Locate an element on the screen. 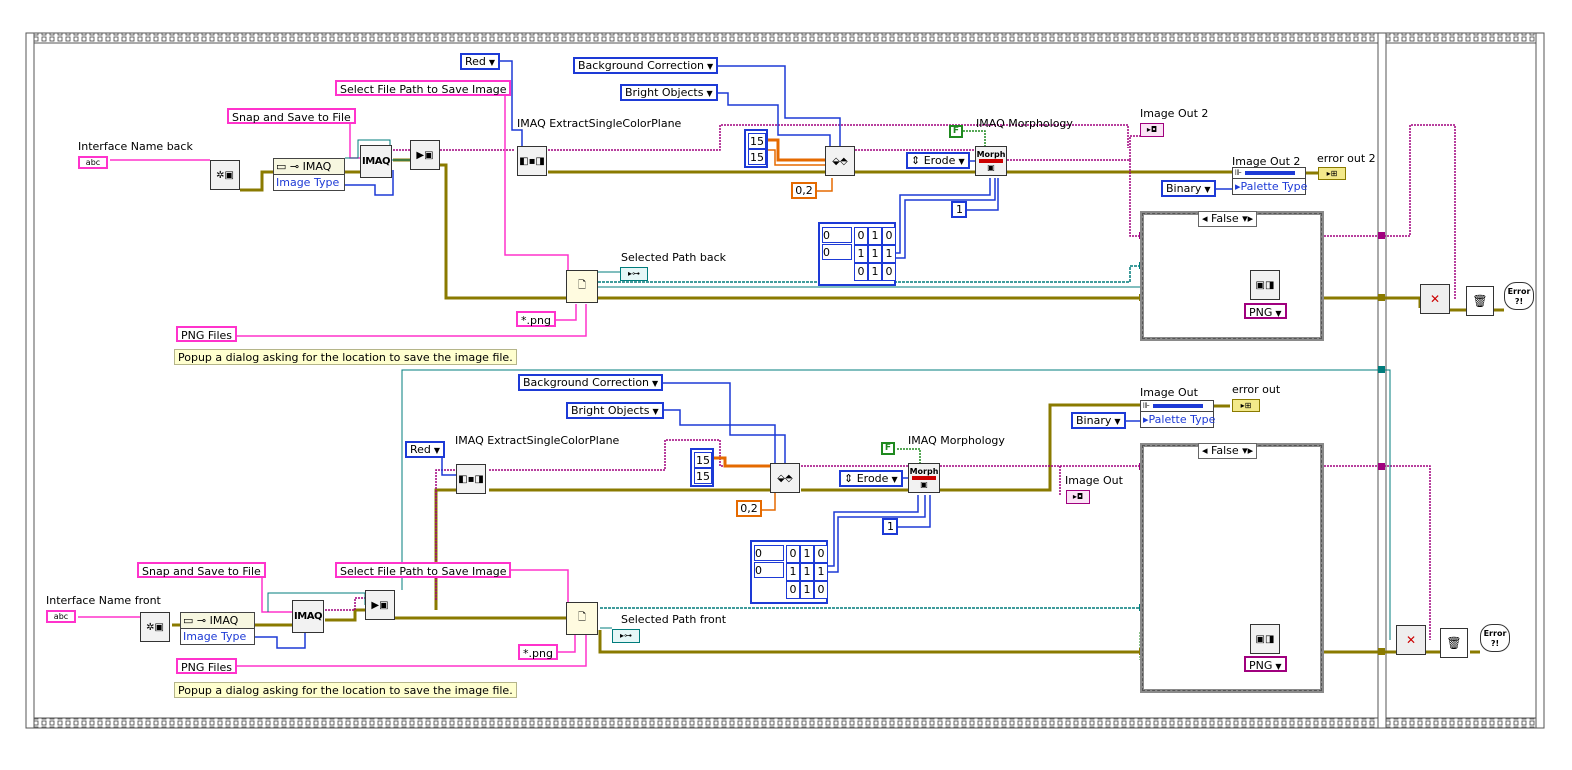  selected-path-label: Selected Path back is located at coordinates (673, 257).